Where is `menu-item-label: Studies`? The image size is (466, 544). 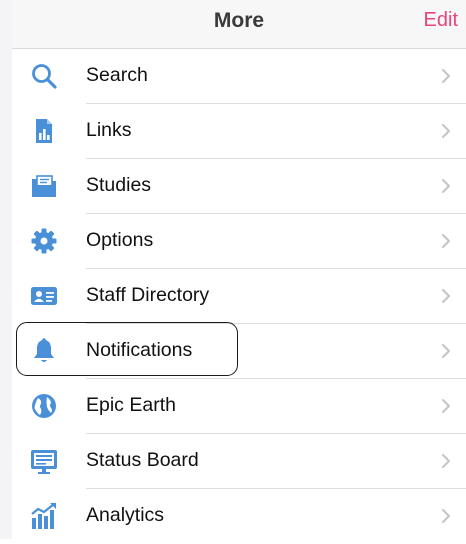 menu-item-label: Studies is located at coordinates (119, 185).